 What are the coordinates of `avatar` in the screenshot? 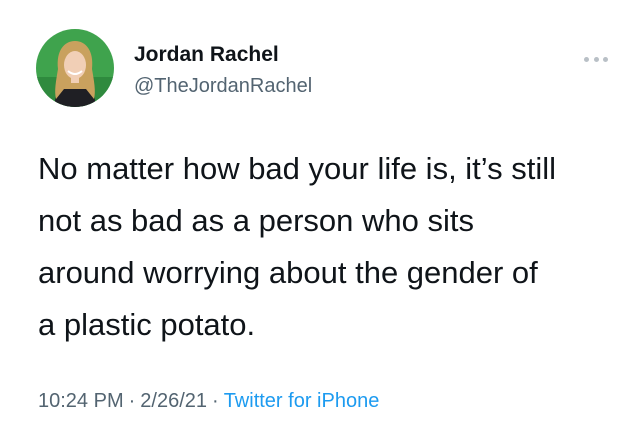 It's located at (75, 68).